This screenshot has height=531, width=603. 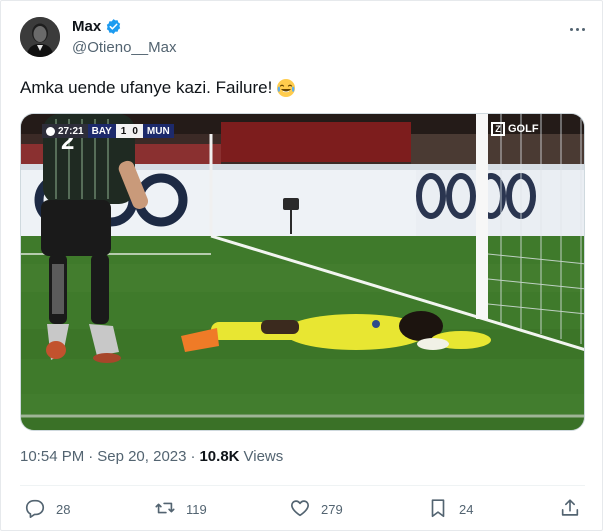 I want to click on broadcaster-logo-mark: Z, so click(x=498, y=129).